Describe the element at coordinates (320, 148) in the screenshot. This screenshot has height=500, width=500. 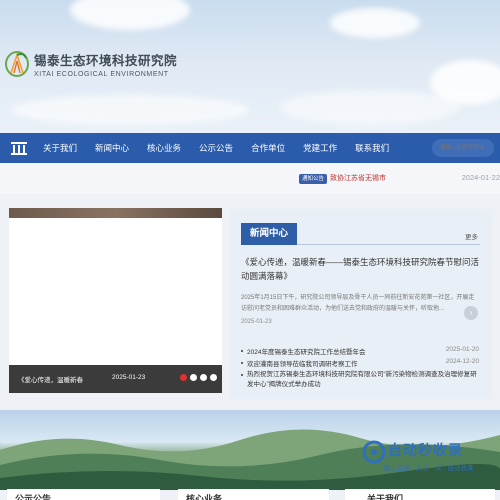
I see `nav-item-party: 党建工作` at that location.